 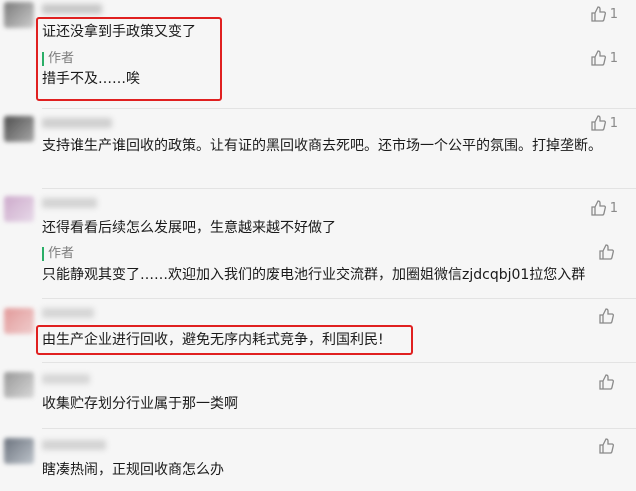 I want to click on author-label: 作者, so click(x=58, y=254).